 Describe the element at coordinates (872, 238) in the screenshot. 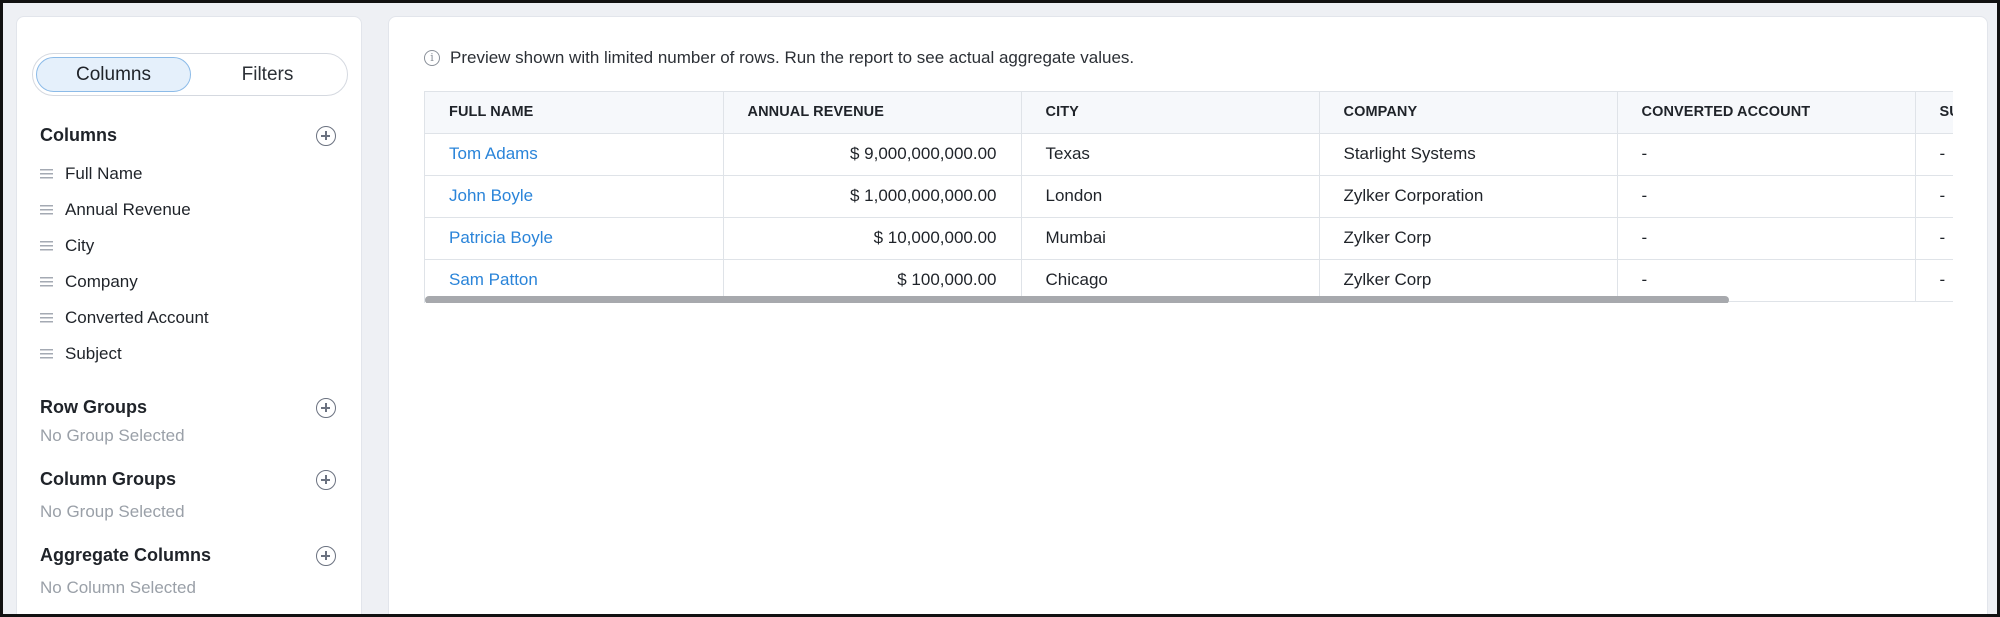

I see `annual-revenue-cell: $ 10,000,000.00` at that location.